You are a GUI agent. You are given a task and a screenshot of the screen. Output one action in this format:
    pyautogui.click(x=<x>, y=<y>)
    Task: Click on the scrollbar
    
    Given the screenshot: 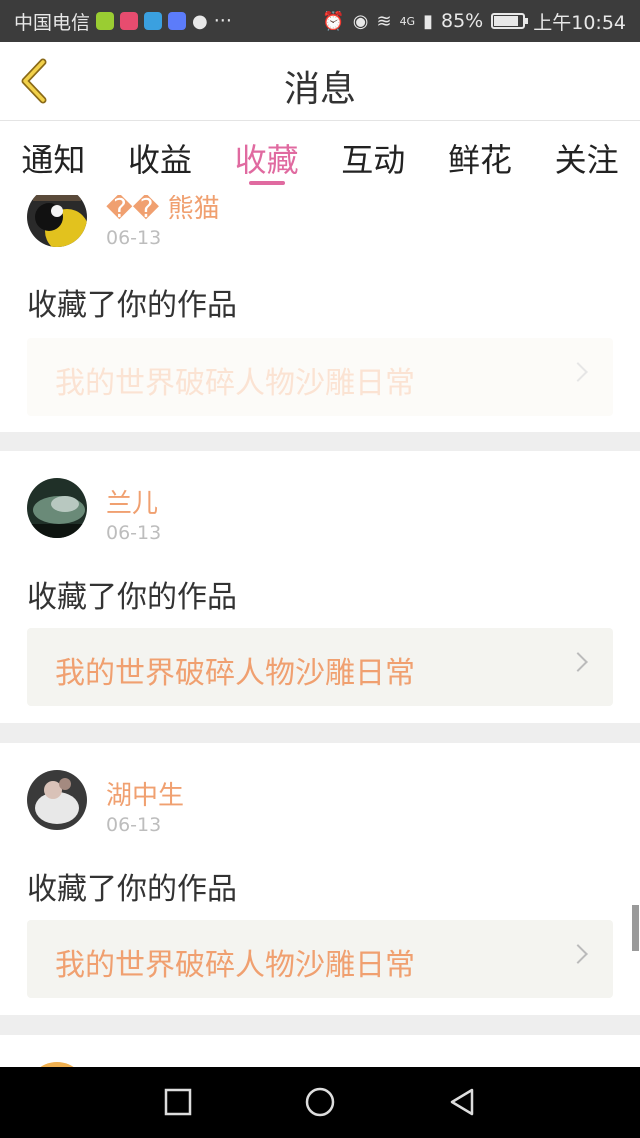 What is the action you would take?
    pyautogui.click(x=635, y=928)
    